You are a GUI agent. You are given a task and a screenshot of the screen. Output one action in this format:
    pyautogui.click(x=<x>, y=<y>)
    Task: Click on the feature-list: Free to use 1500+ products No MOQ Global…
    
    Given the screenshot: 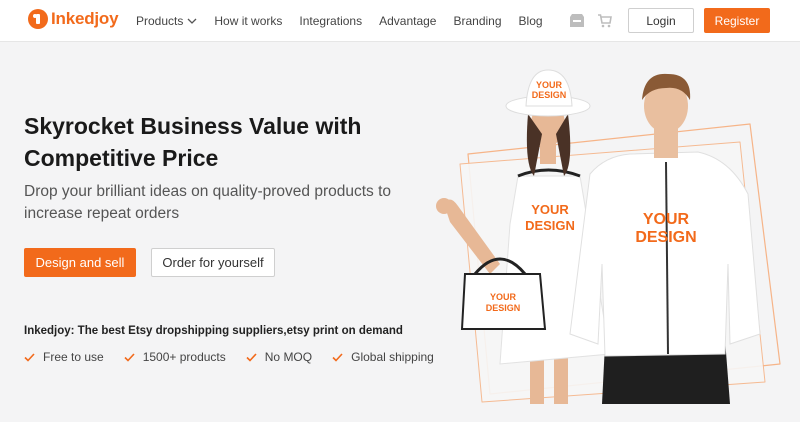 What is the action you would take?
    pyautogui.click(x=239, y=357)
    